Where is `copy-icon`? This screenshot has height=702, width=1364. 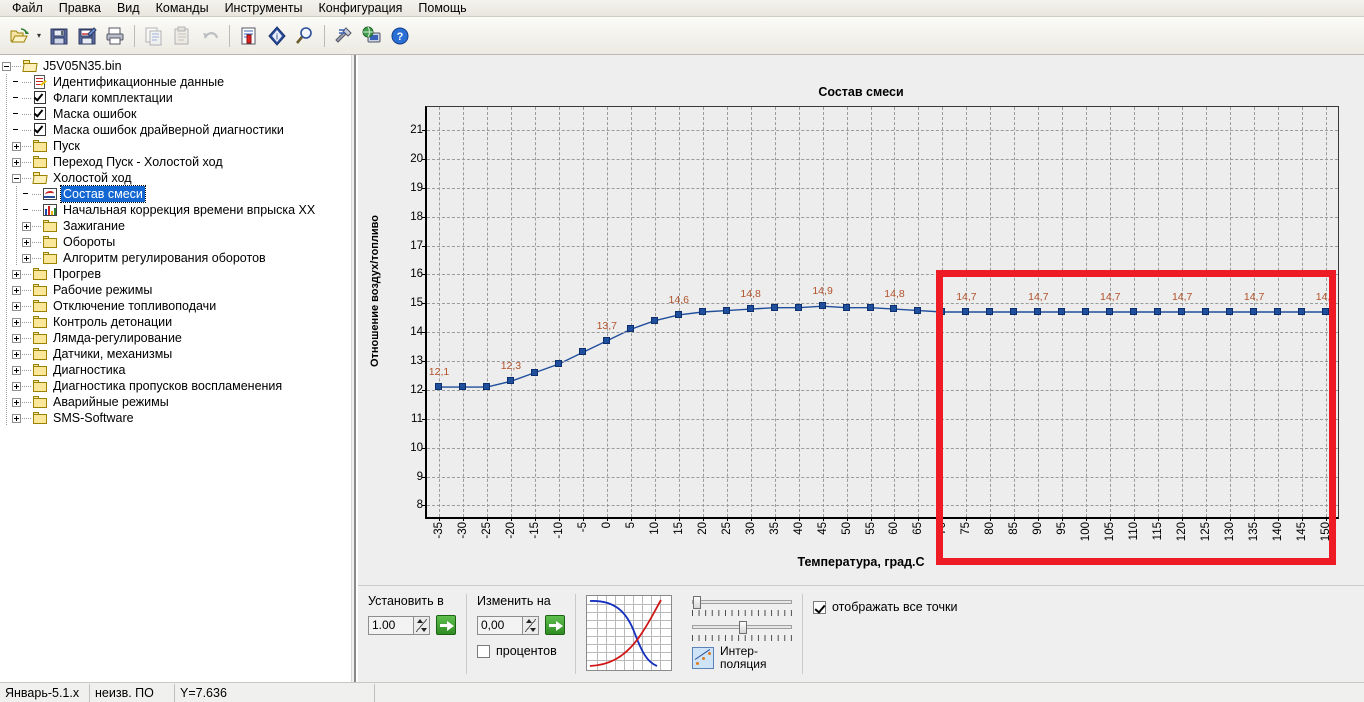
copy-icon is located at coordinates (154, 36).